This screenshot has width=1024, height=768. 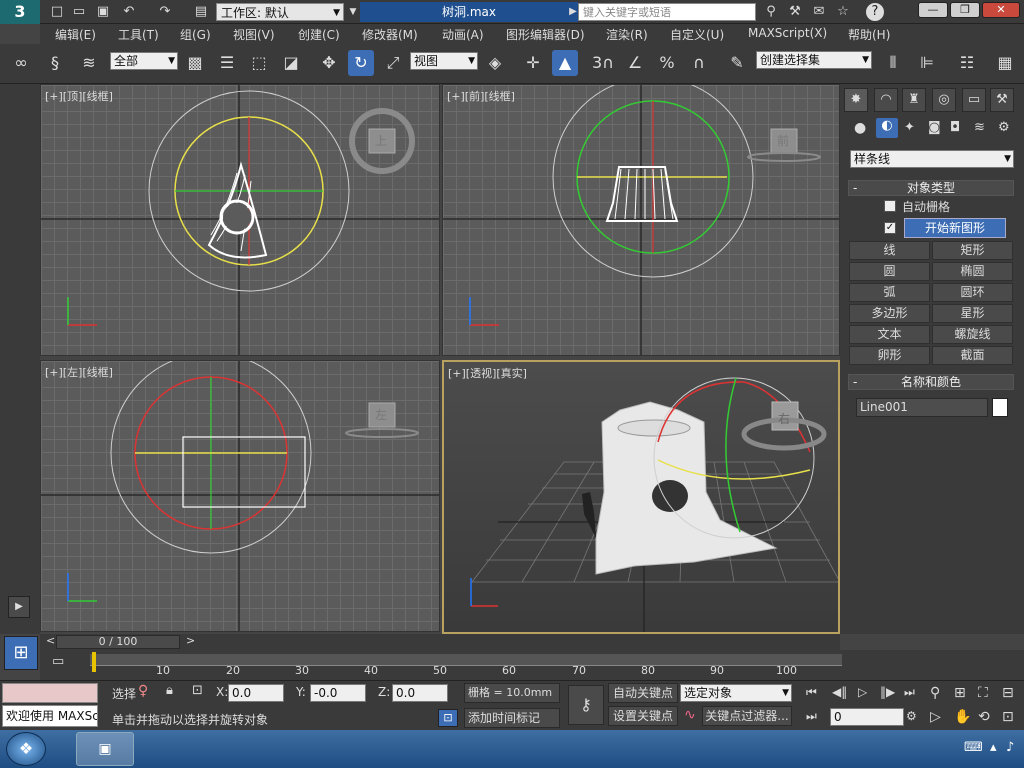 What do you see at coordinates (1008, 693) in the screenshot?
I see `zoom-extents-all-icon: ⊟` at bounding box center [1008, 693].